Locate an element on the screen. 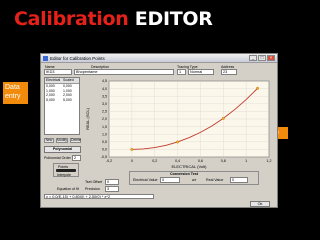  column-header: Electrical is located at coordinates (53, 80).